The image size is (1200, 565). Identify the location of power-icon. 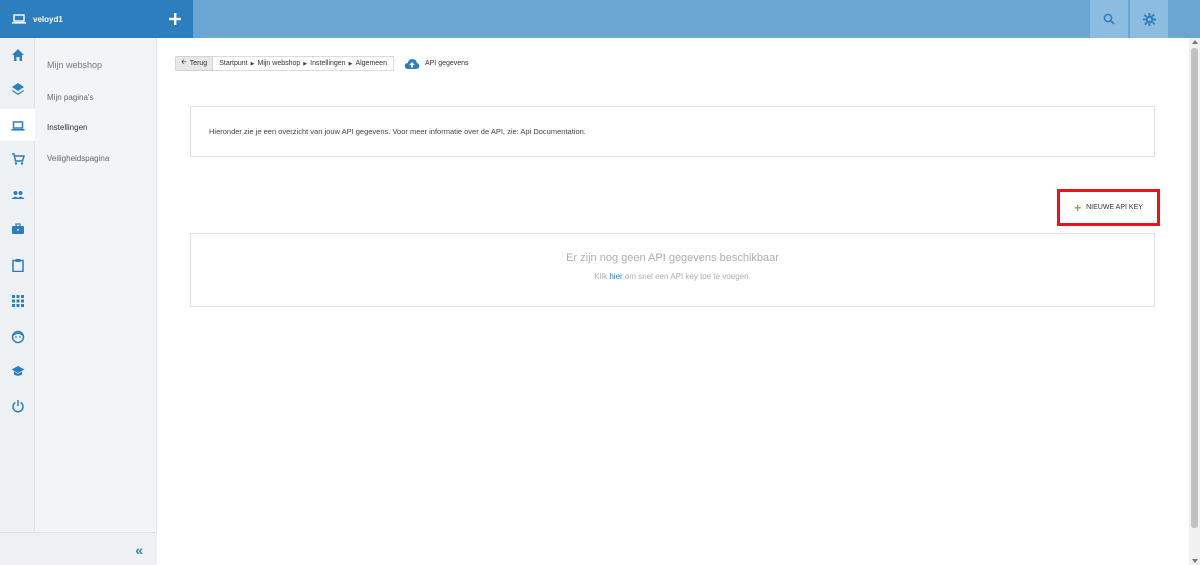
(17, 406).